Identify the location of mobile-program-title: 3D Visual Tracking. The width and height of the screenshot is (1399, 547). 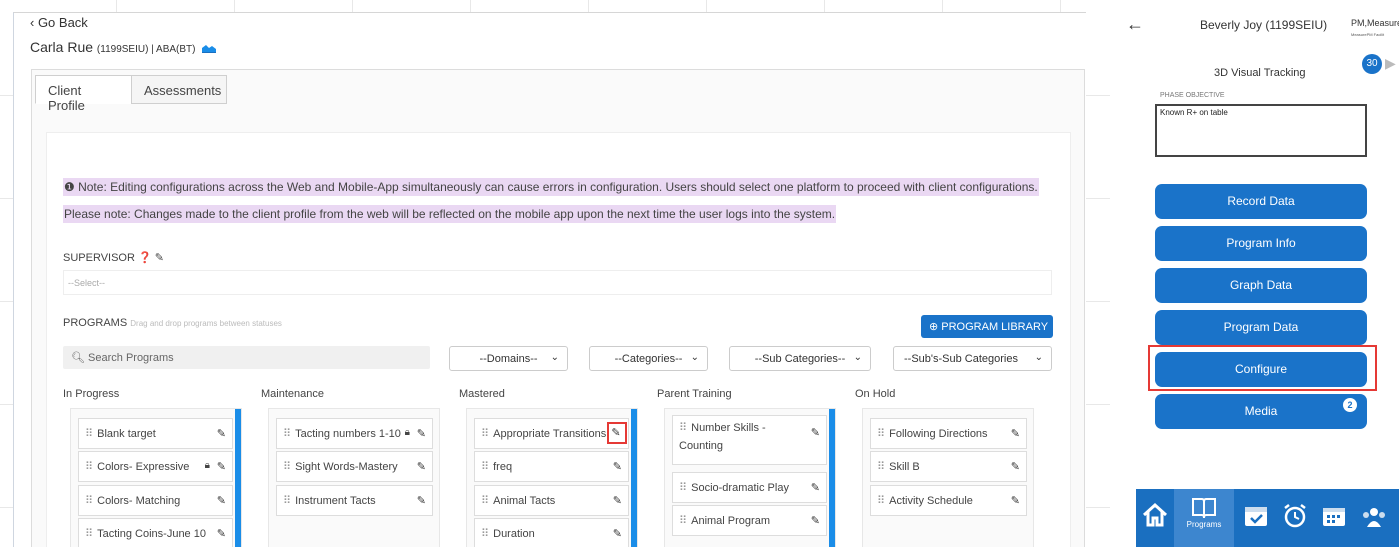
(1260, 73).